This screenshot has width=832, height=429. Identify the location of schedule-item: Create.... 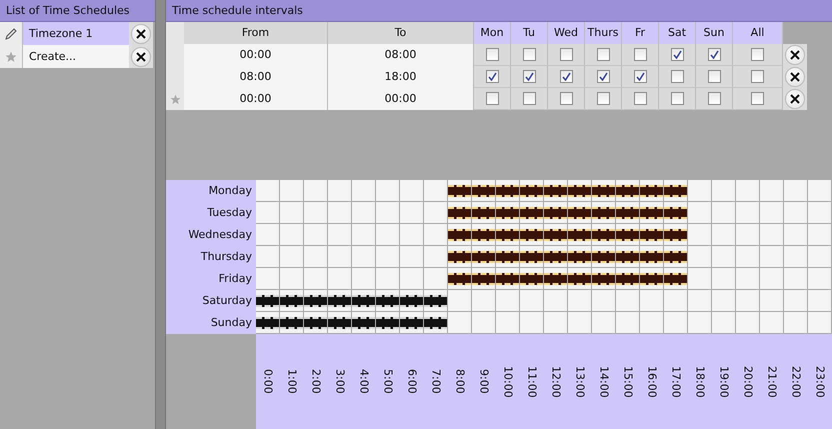
(76, 56).